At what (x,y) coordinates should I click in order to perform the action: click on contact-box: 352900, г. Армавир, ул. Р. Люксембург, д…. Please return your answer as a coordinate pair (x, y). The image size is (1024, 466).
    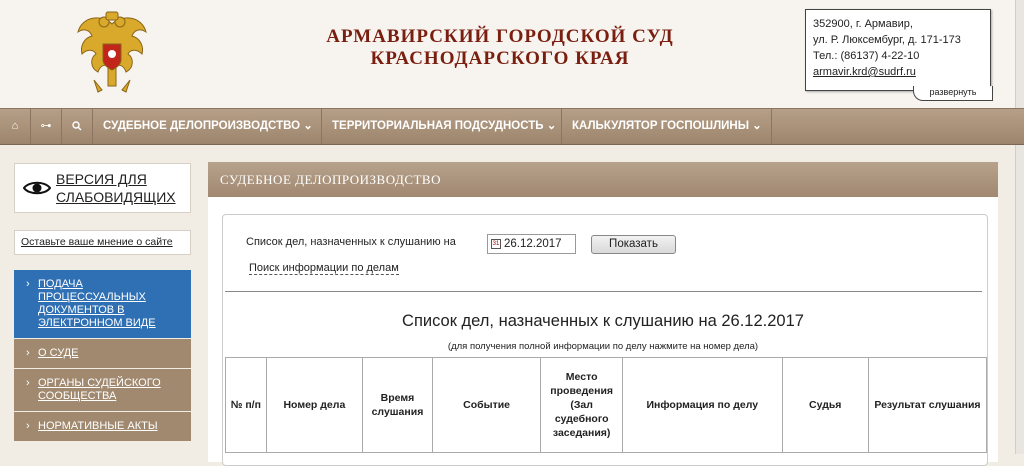
    Looking at the image, I should click on (898, 50).